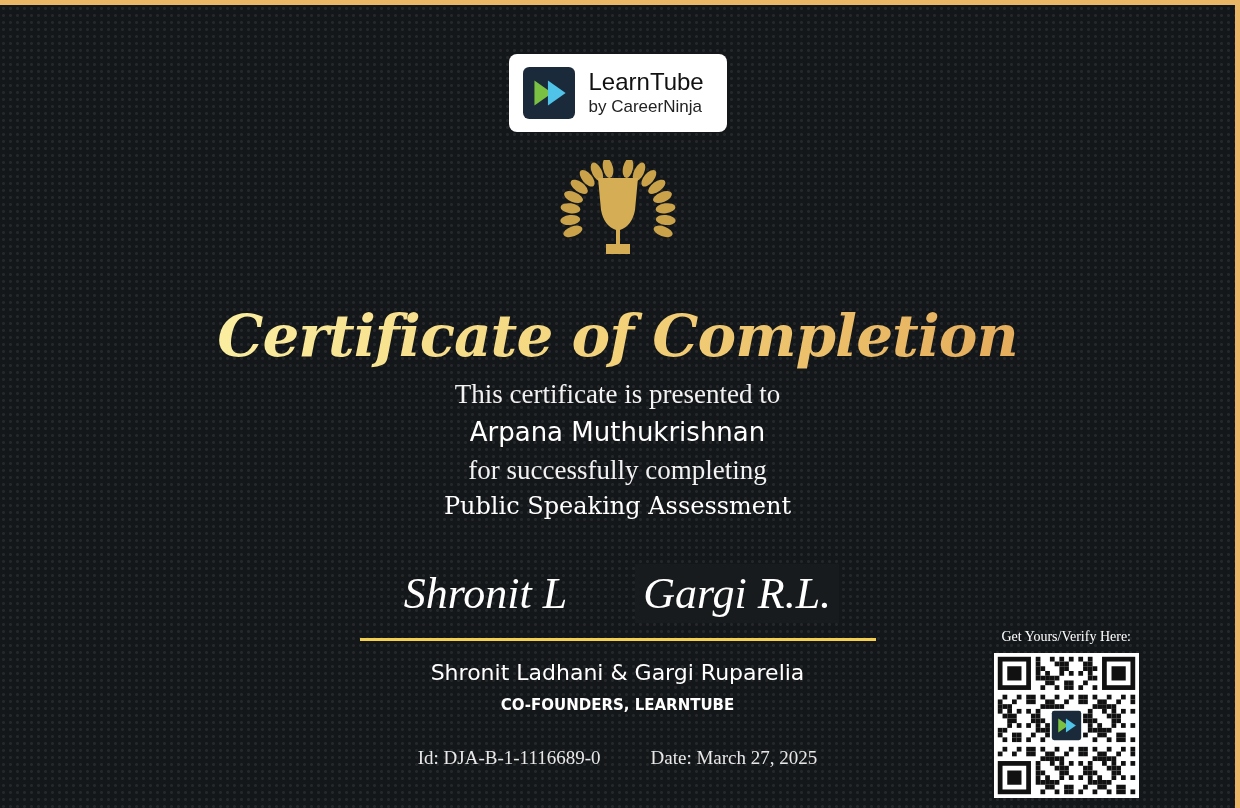 This screenshot has width=1240, height=808. Describe the element at coordinates (1066, 637) in the screenshot. I see `verify-label: Get Yours/Verify Here:` at that location.